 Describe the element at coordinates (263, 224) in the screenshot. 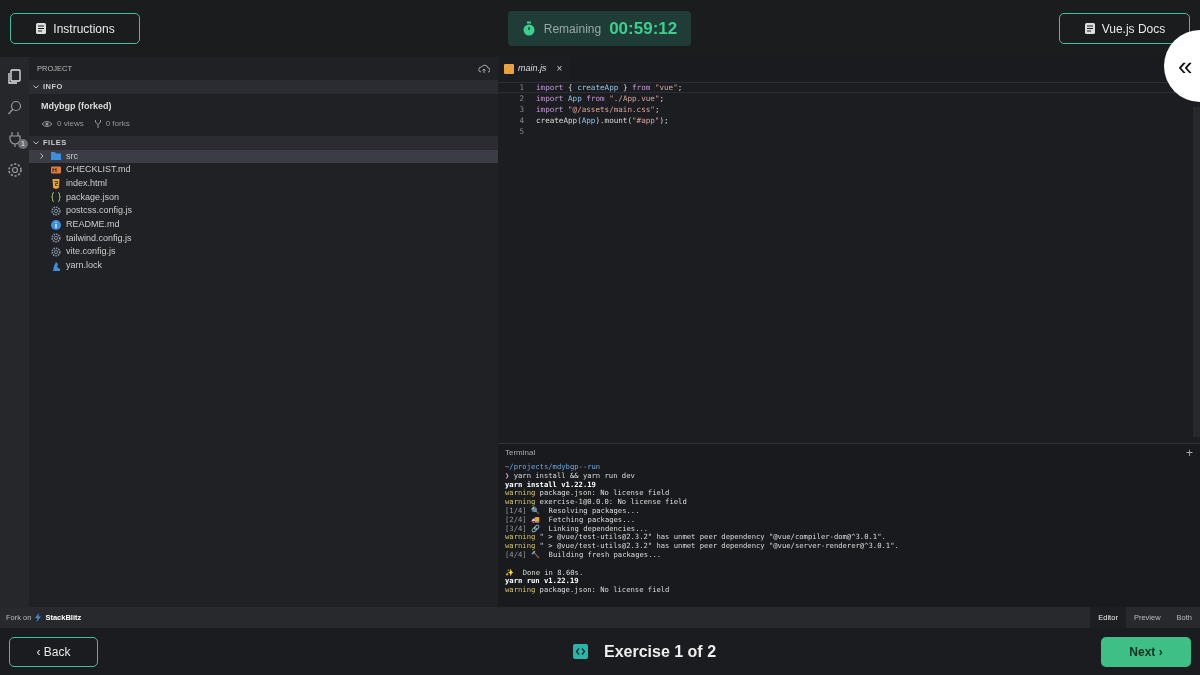

I see `file-item: README.md` at that location.